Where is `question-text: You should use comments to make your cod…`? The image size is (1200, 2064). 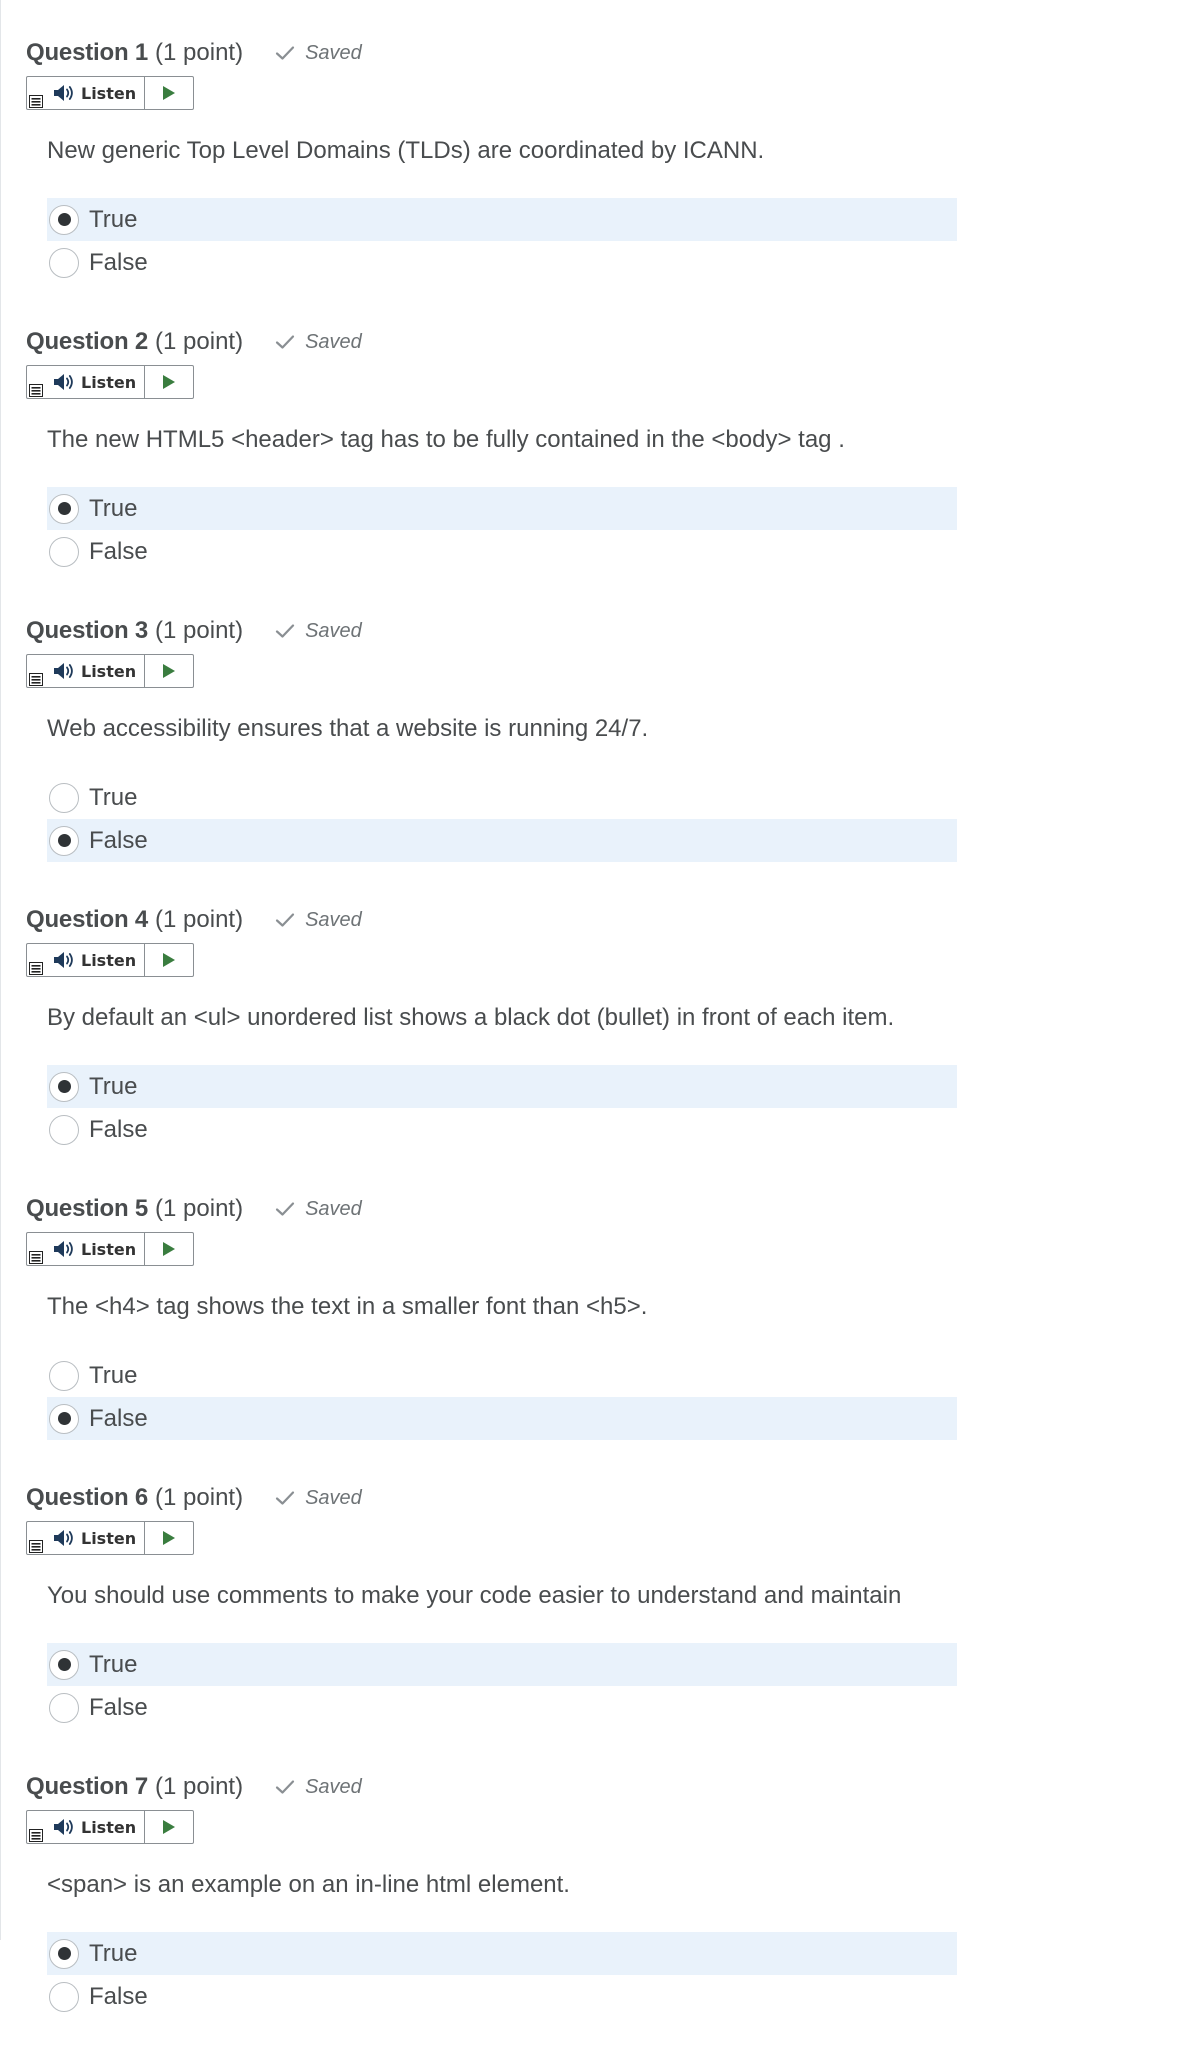
question-text: You should use comments to make your cod… is located at coordinates (474, 1595).